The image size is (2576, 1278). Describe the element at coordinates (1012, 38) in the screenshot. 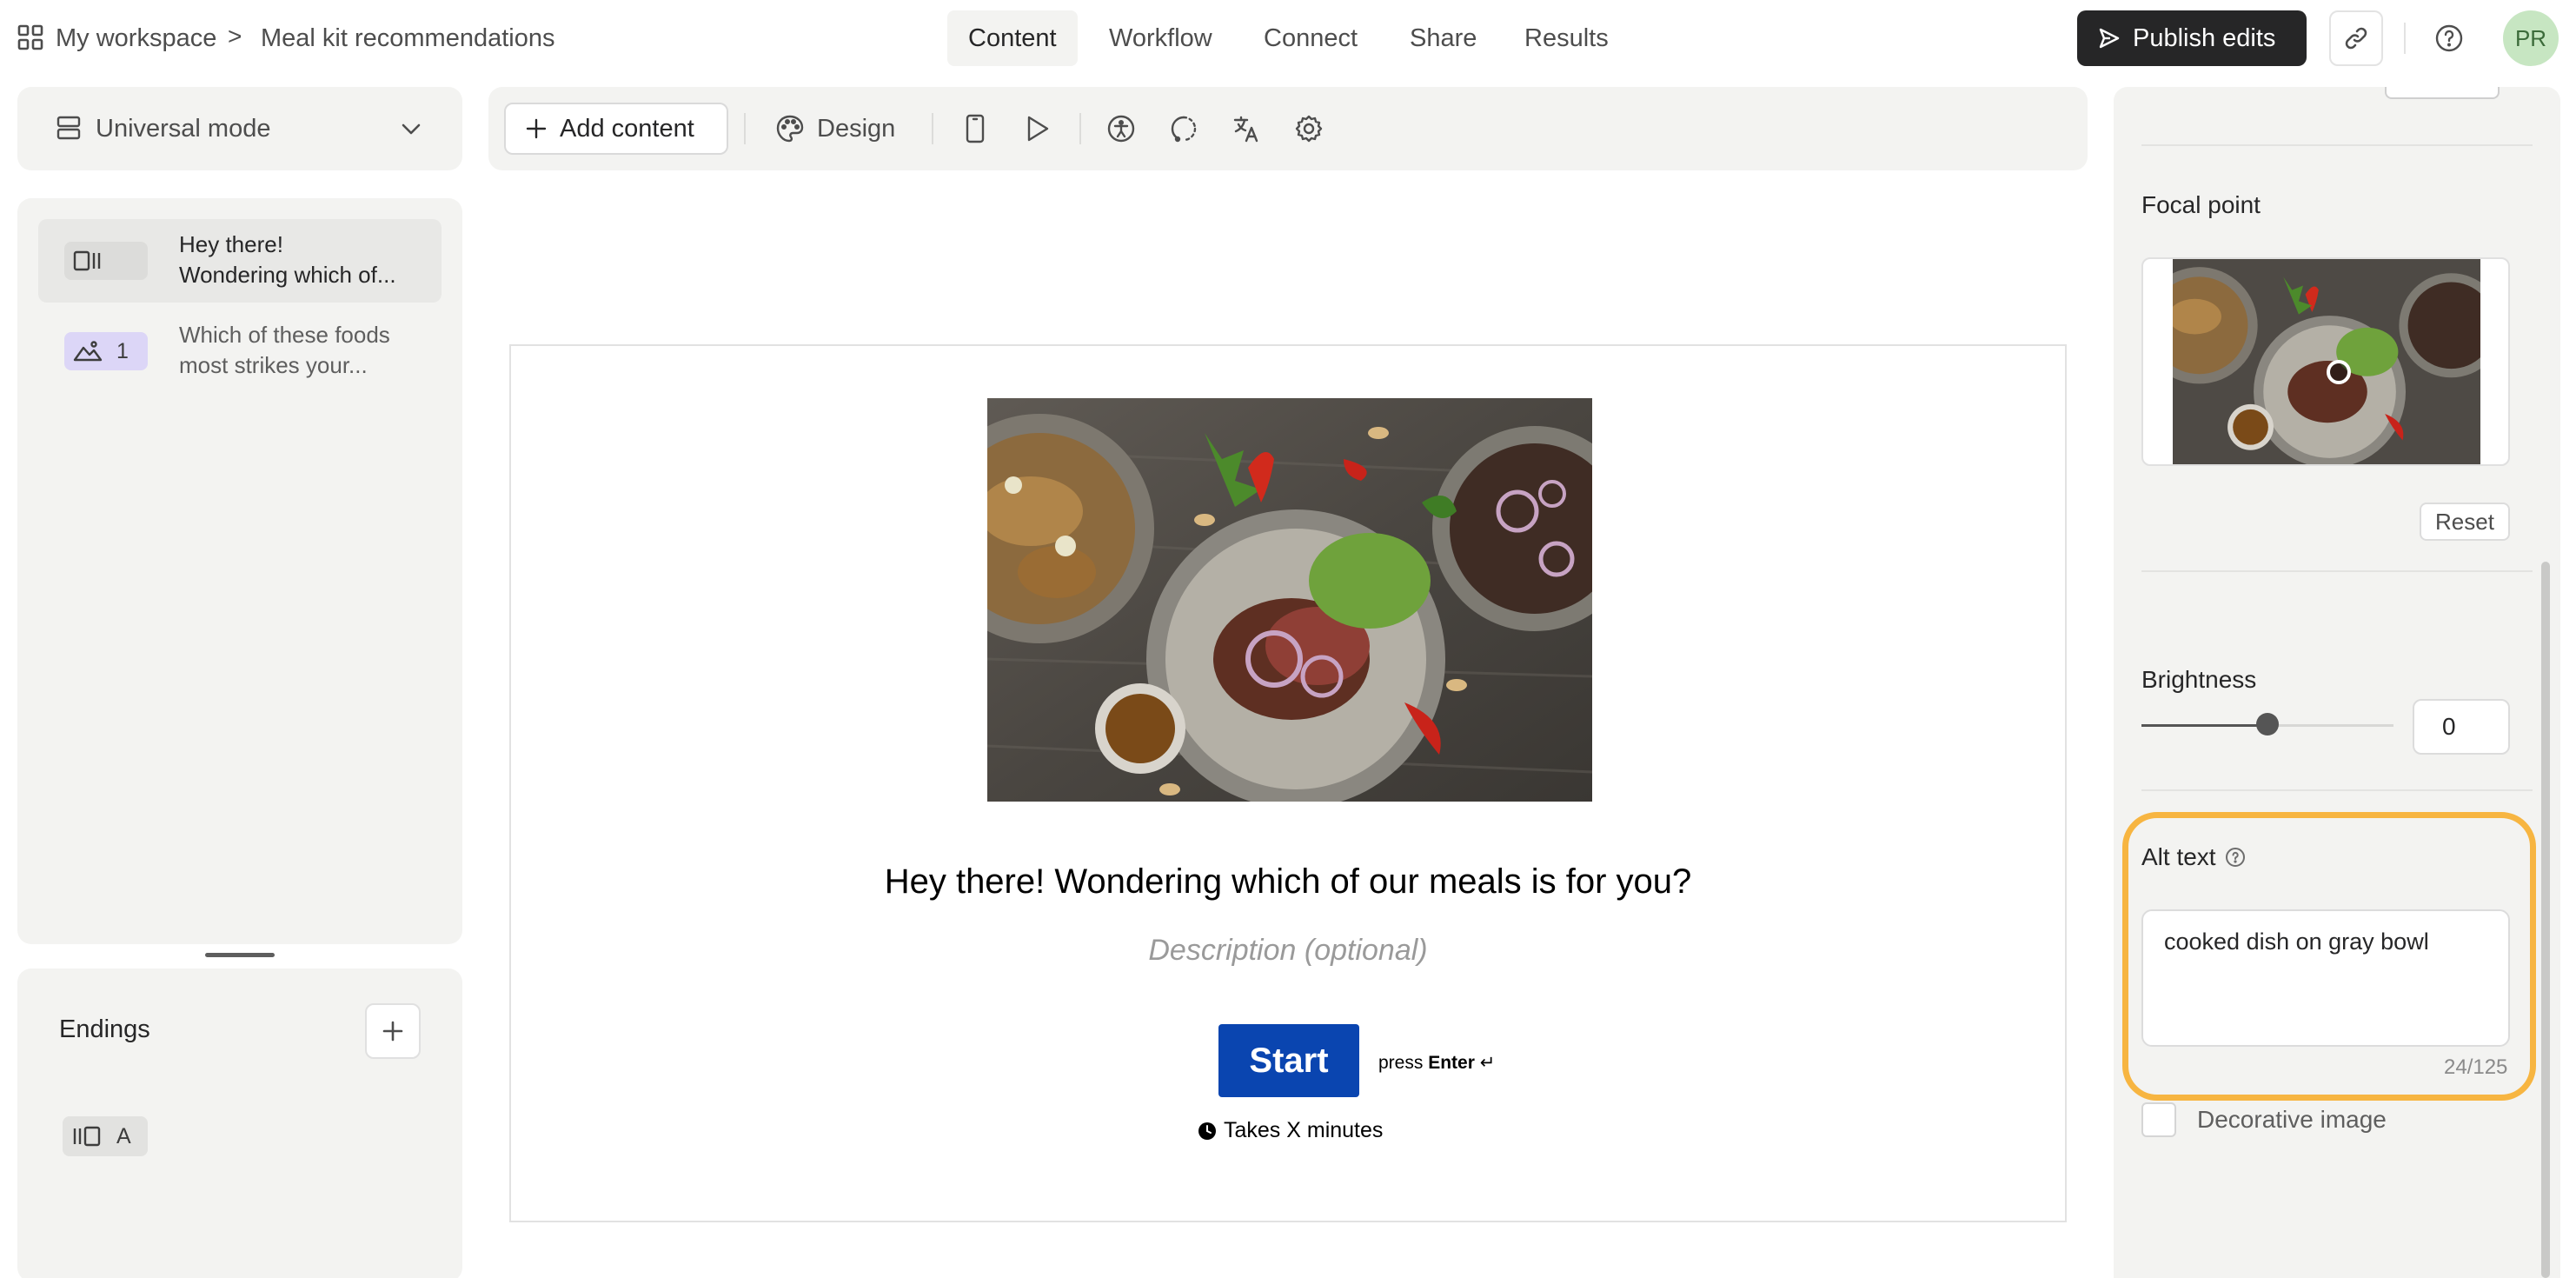

I see `tab-content: Content` at that location.